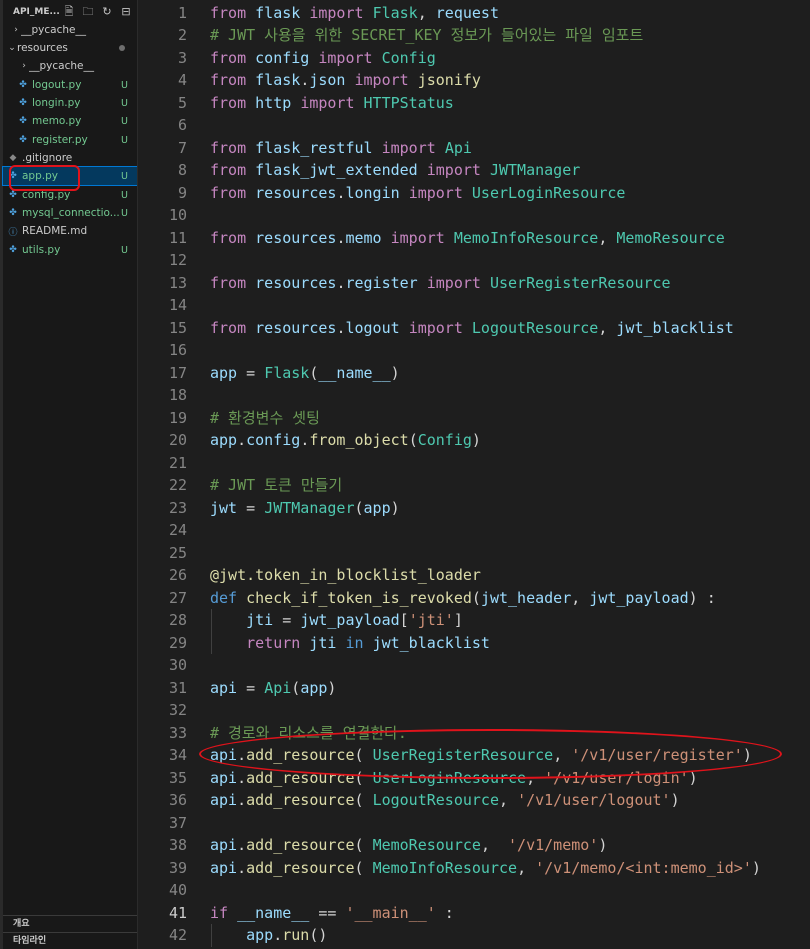  Describe the element at coordinates (474, 373) in the screenshot. I see `code-line: 17 app = Flask(__name__)` at that location.